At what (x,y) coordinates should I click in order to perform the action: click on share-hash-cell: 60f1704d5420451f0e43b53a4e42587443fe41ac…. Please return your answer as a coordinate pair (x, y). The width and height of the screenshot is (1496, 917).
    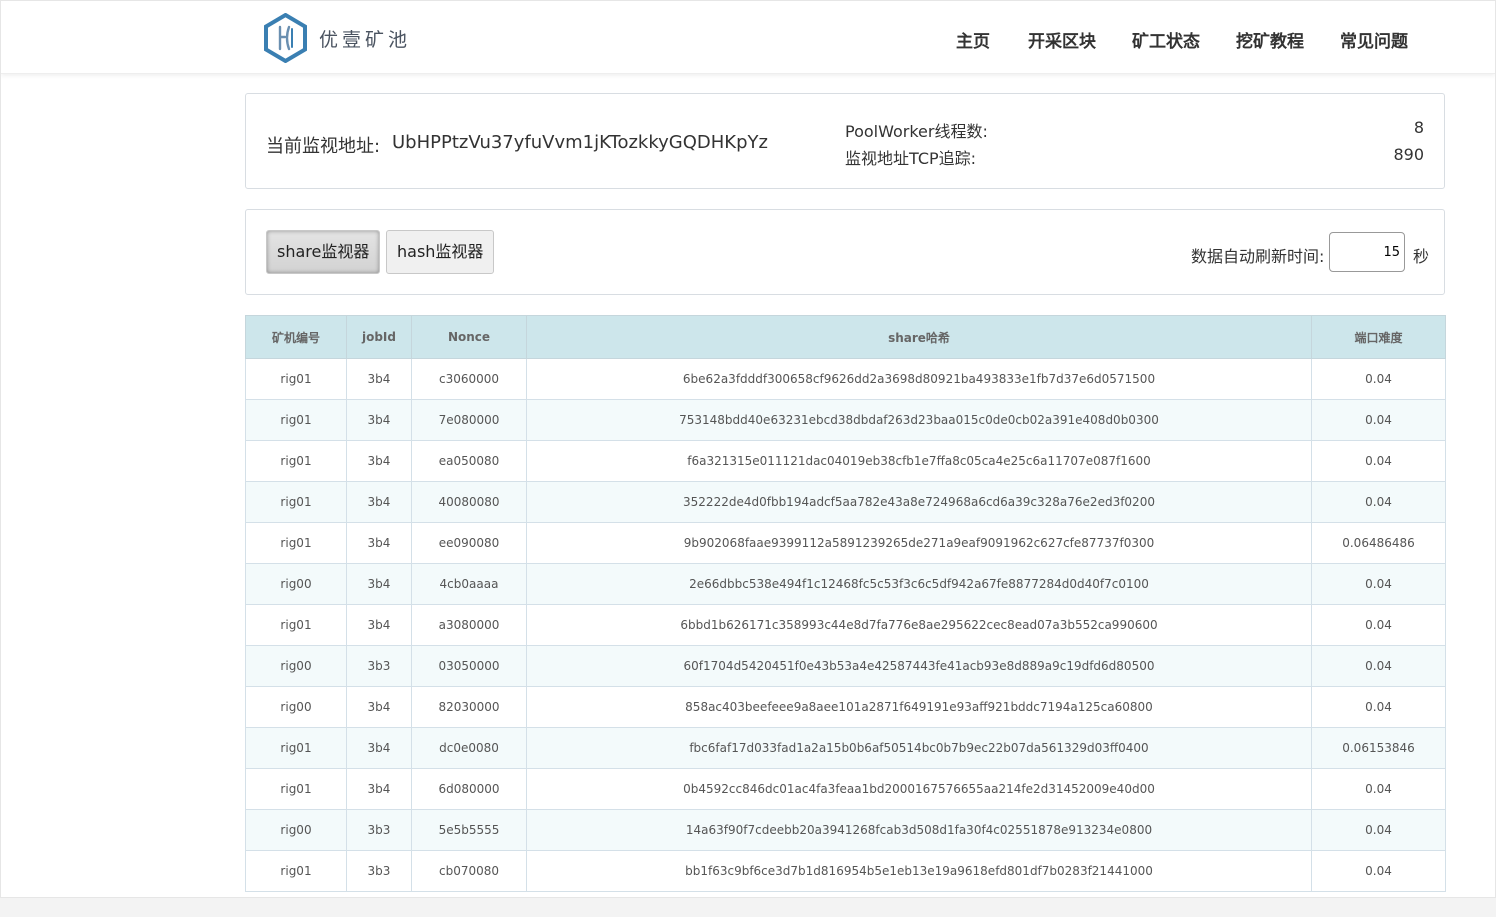
    Looking at the image, I should click on (919, 666).